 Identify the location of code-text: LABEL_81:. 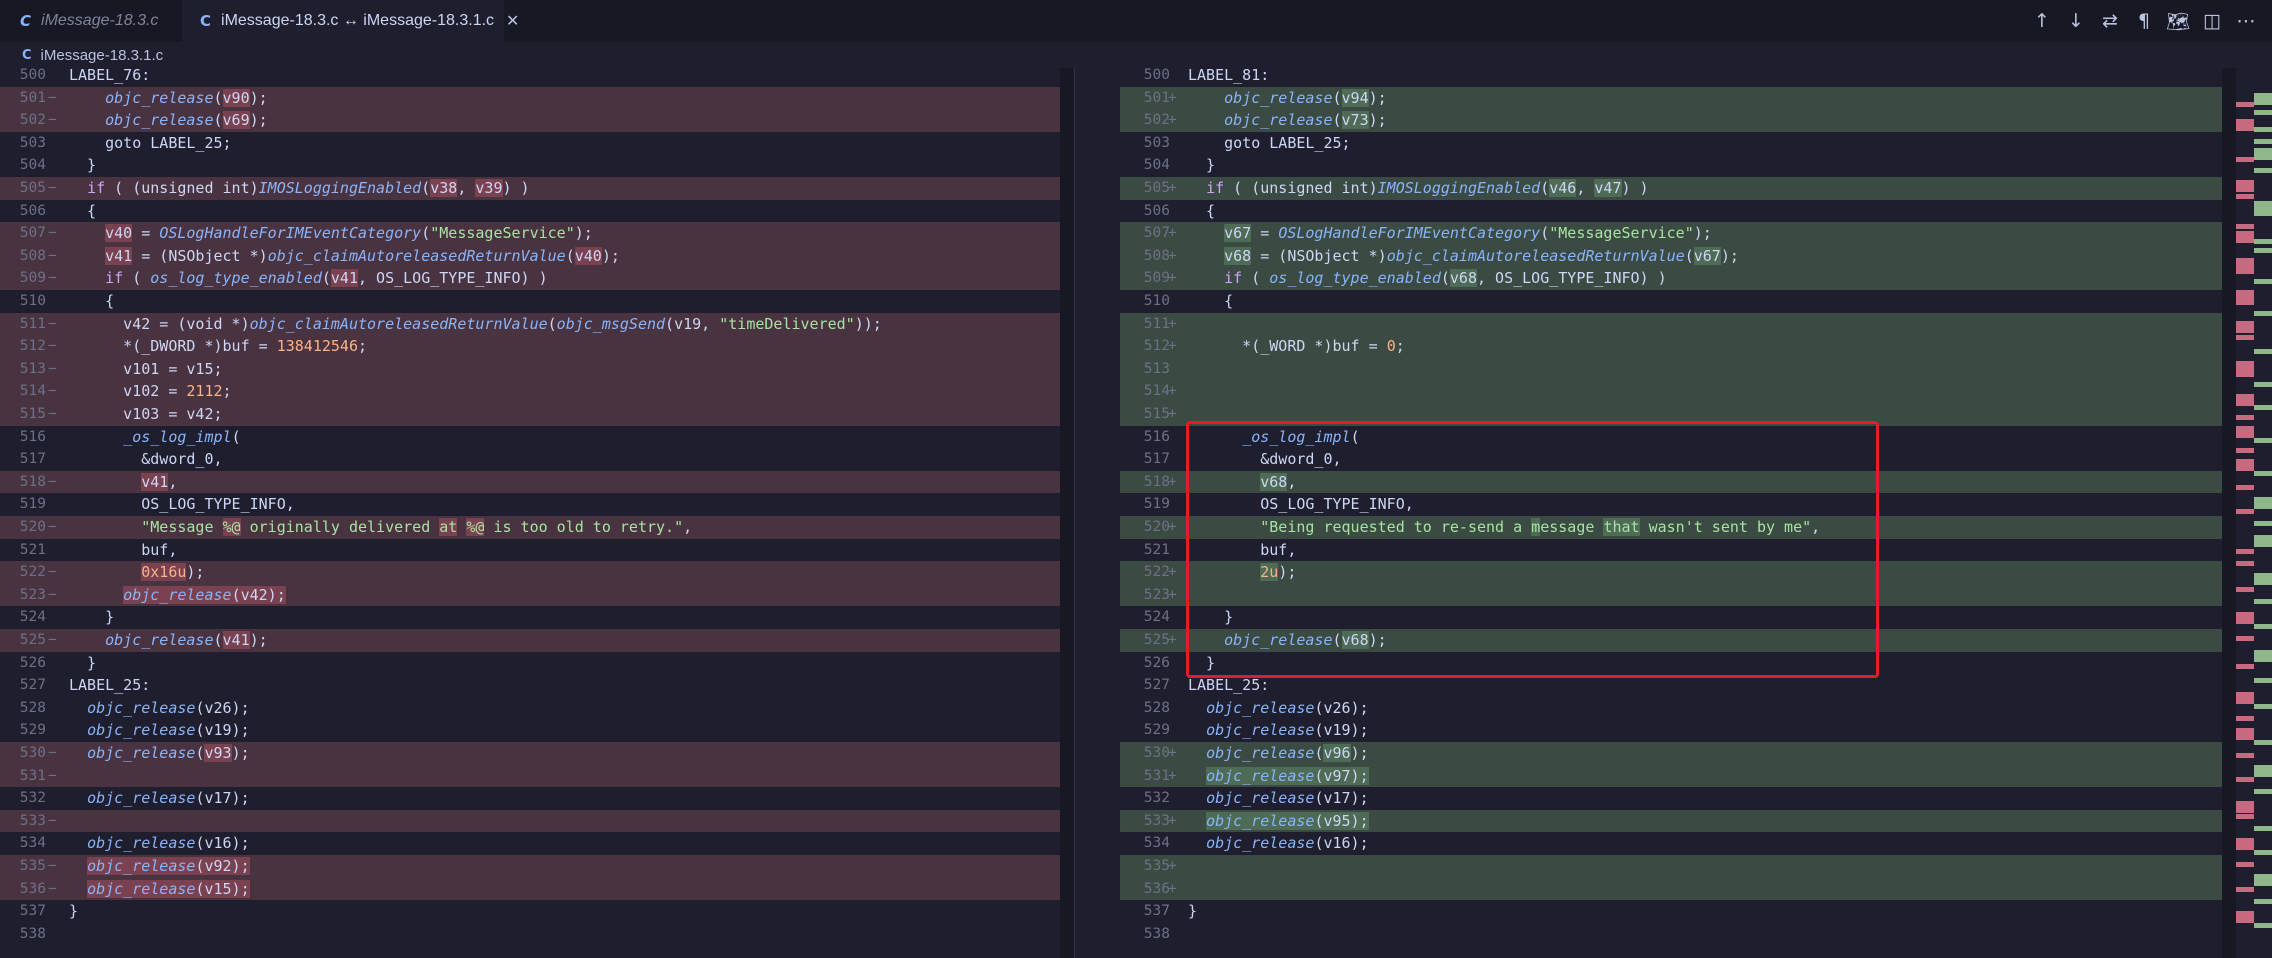
(1705, 77).